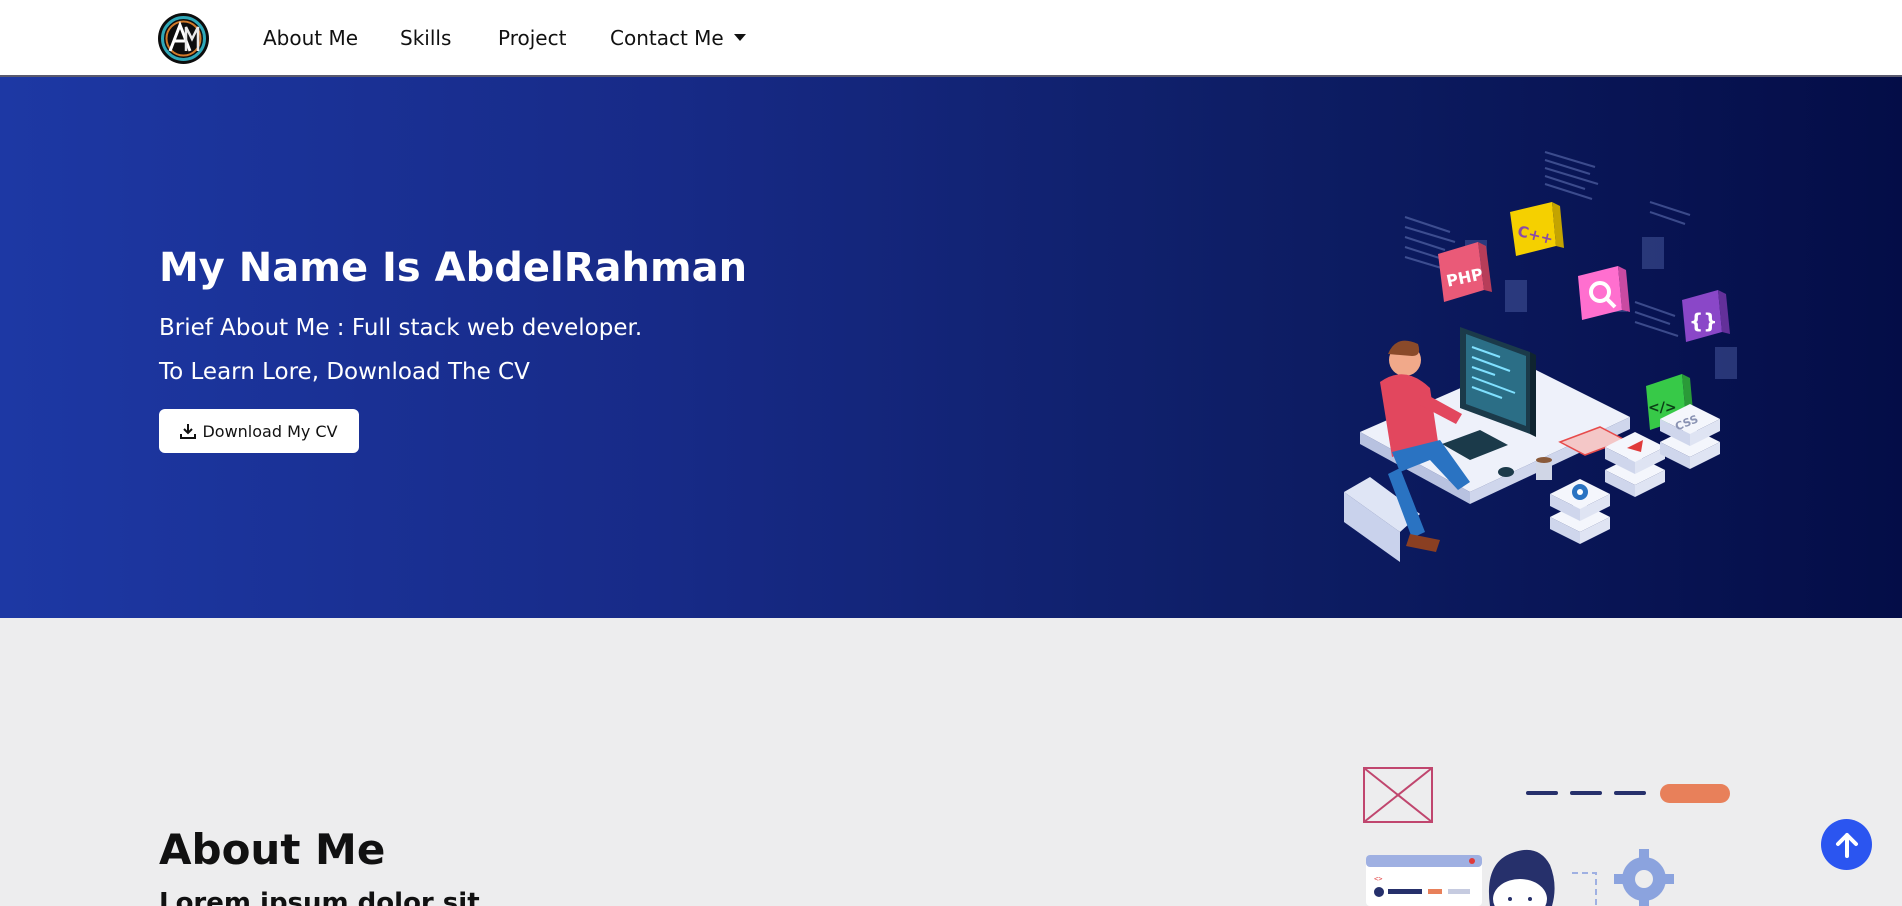 This screenshot has height=906, width=1902. Describe the element at coordinates (1546, 836) in the screenshot. I see `about-illustration: <>` at that location.